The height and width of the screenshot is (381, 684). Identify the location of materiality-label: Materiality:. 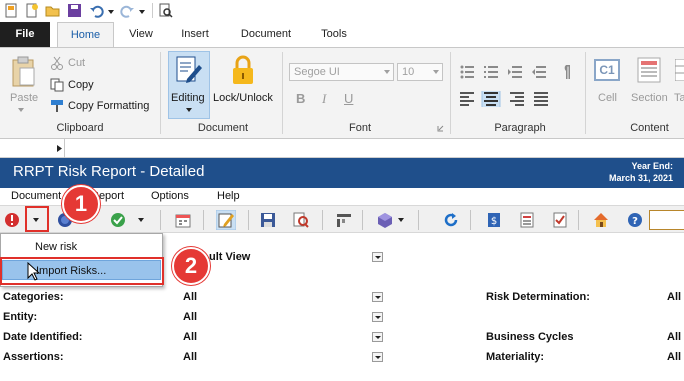
(515, 357).